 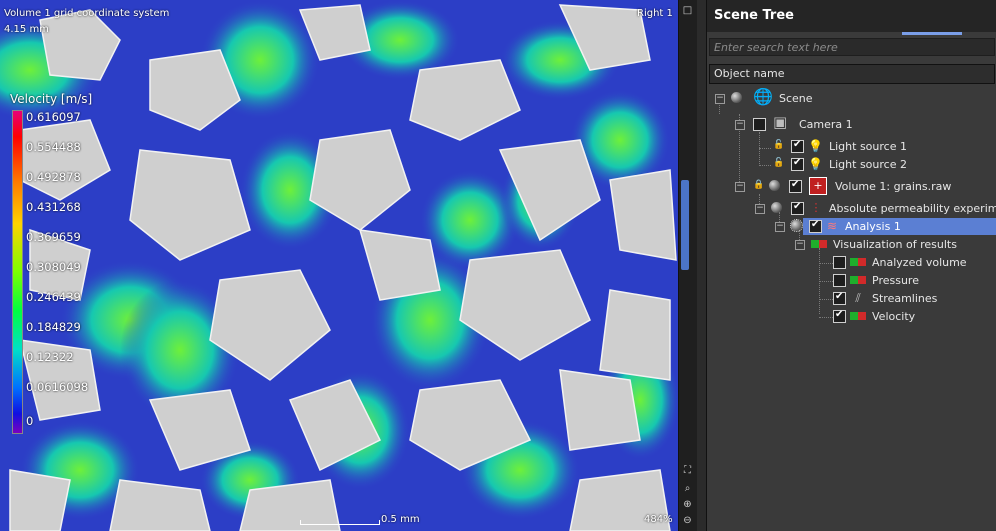 I want to click on tree-item-analysis: − ≋ Analysis 1, so click(x=851, y=227).